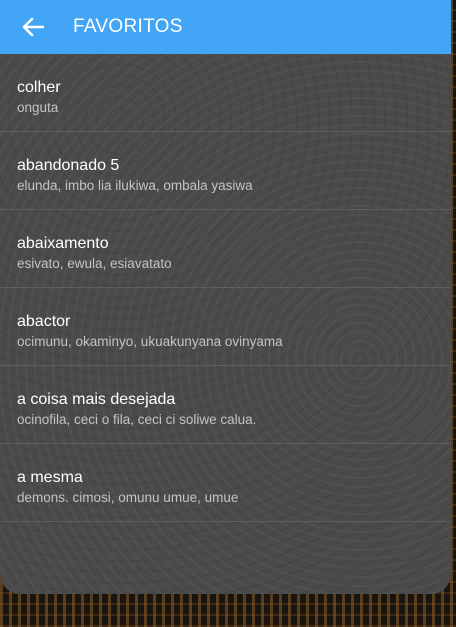  I want to click on favorite-translation: elunda, imbo lia ilukiwa, ombala yasiwa, so click(135, 185).